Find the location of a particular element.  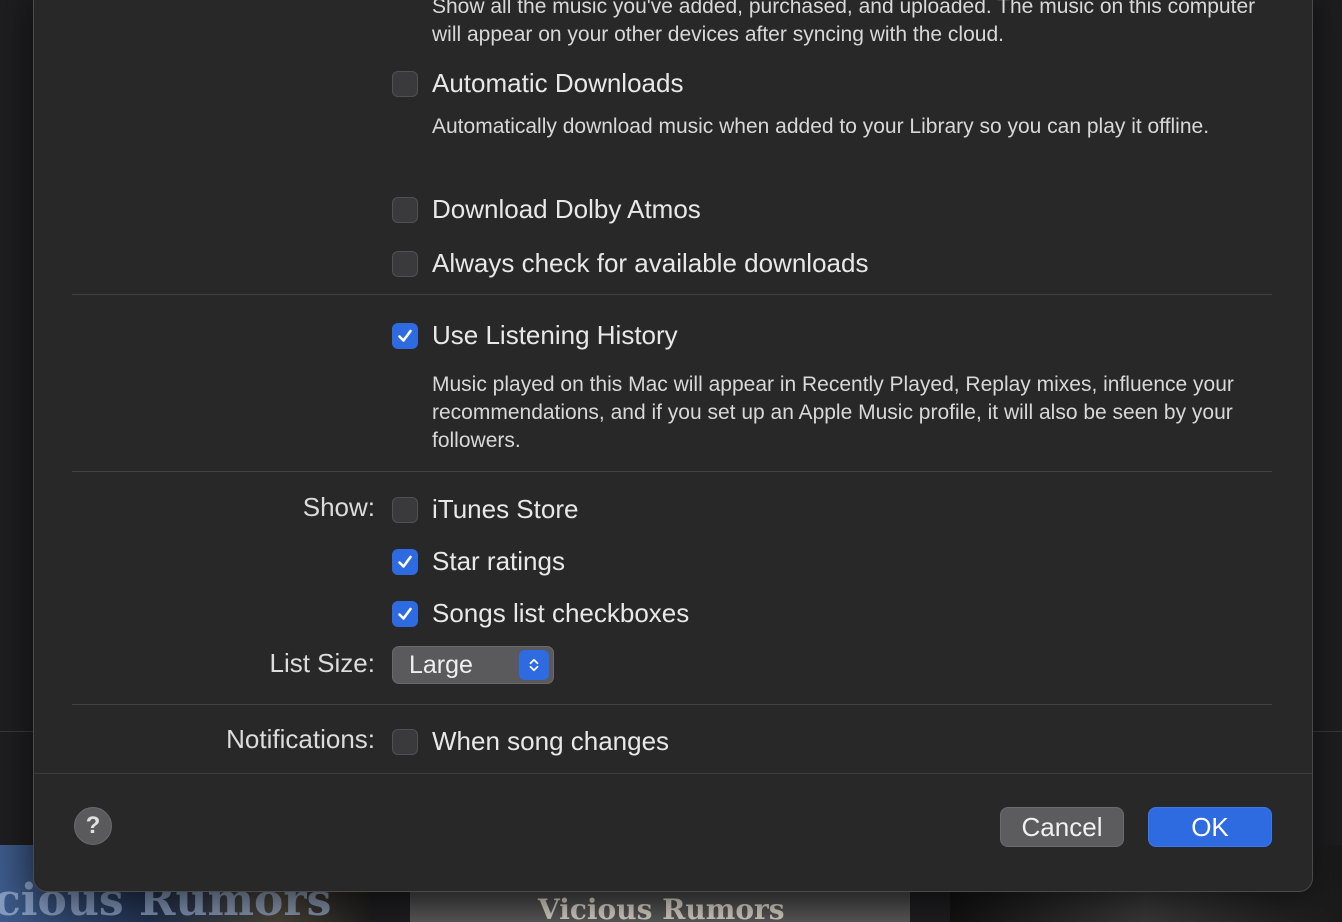

listening-history-option: Use Listening History is located at coordinates (535, 335).